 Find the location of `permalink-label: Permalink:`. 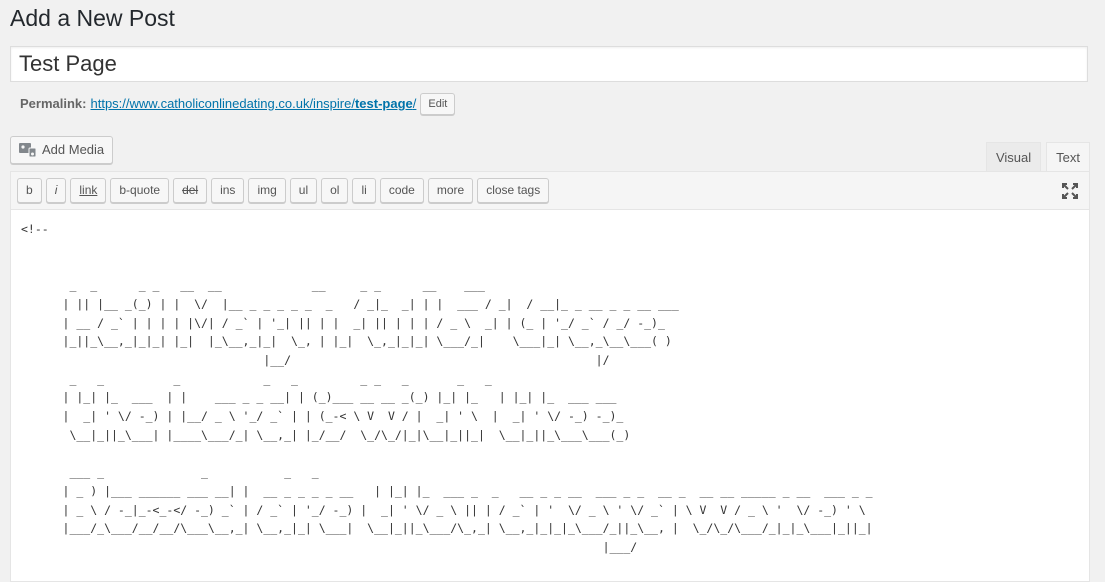

permalink-label: Permalink: is located at coordinates (53, 103).